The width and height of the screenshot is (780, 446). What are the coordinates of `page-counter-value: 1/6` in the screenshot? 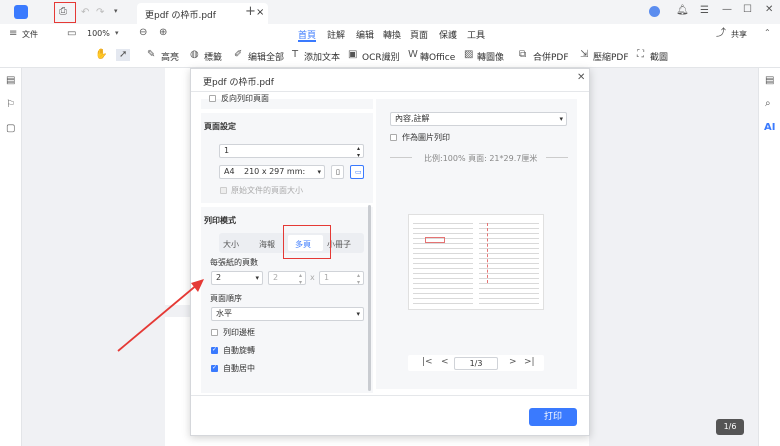 It's located at (730, 426).